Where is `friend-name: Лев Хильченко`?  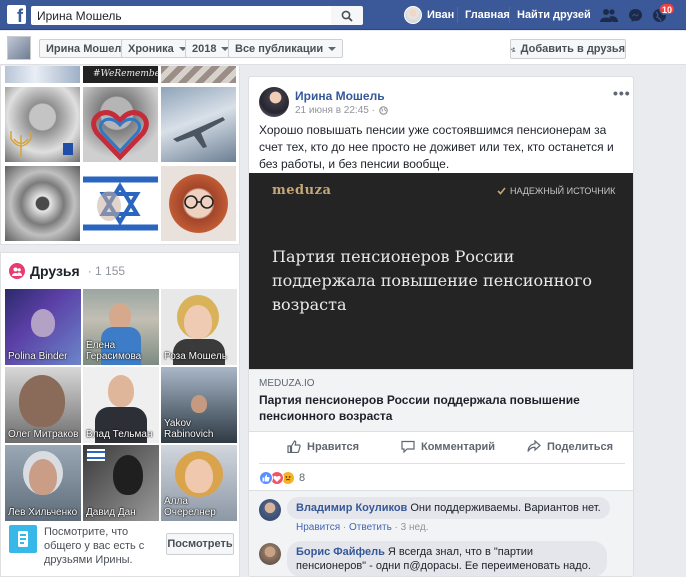
friend-name: Лев Хильченко is located at coordinates (43, 512).